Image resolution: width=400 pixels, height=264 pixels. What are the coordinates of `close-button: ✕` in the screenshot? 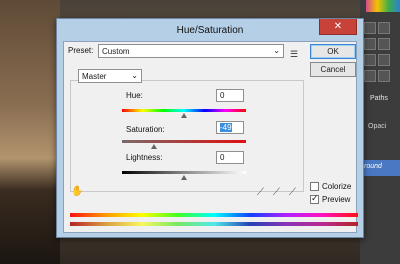 It's located at (338, 27).